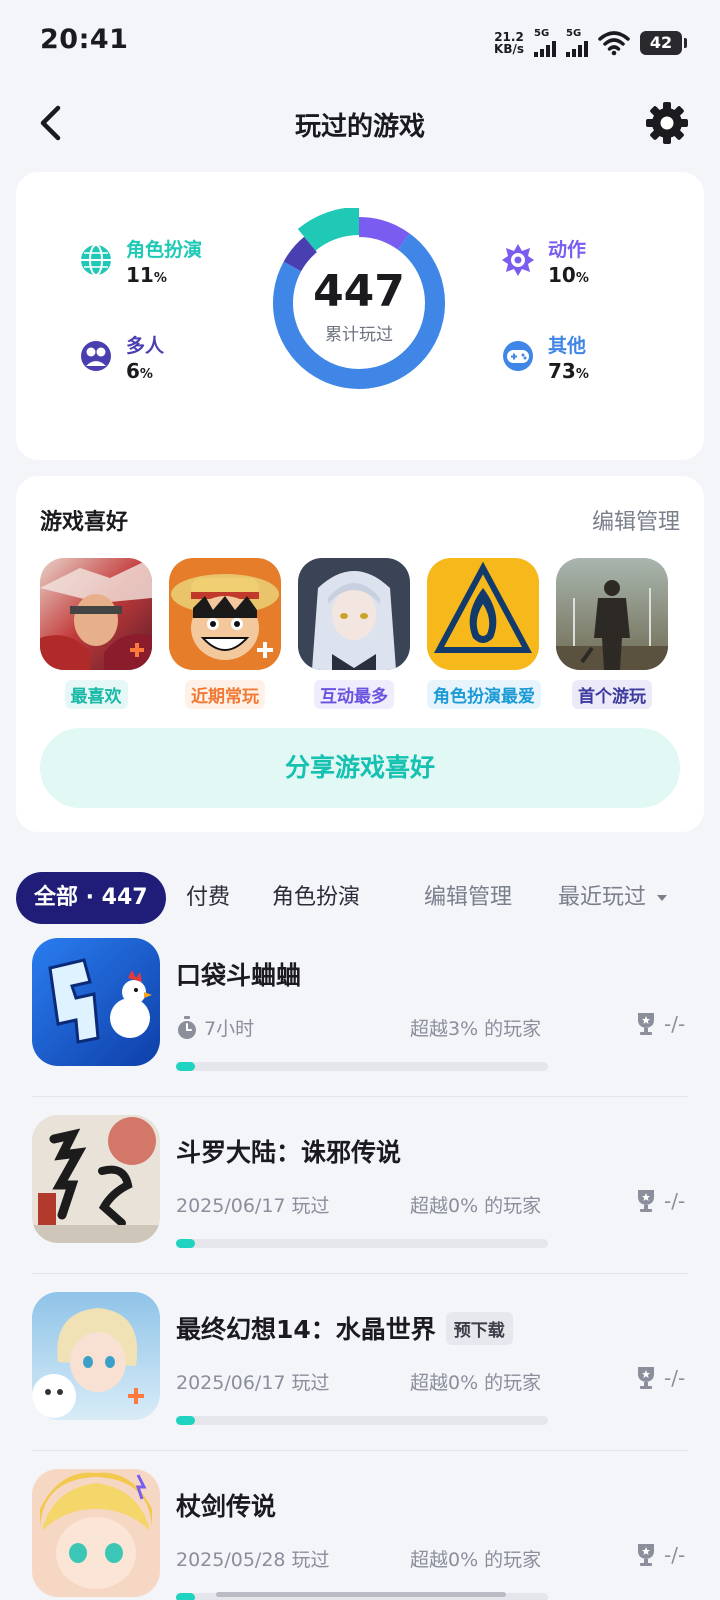 This screenshot has height=1600, width=720. I want to click on pref-tag: 最喜欢, so click(96, 694).